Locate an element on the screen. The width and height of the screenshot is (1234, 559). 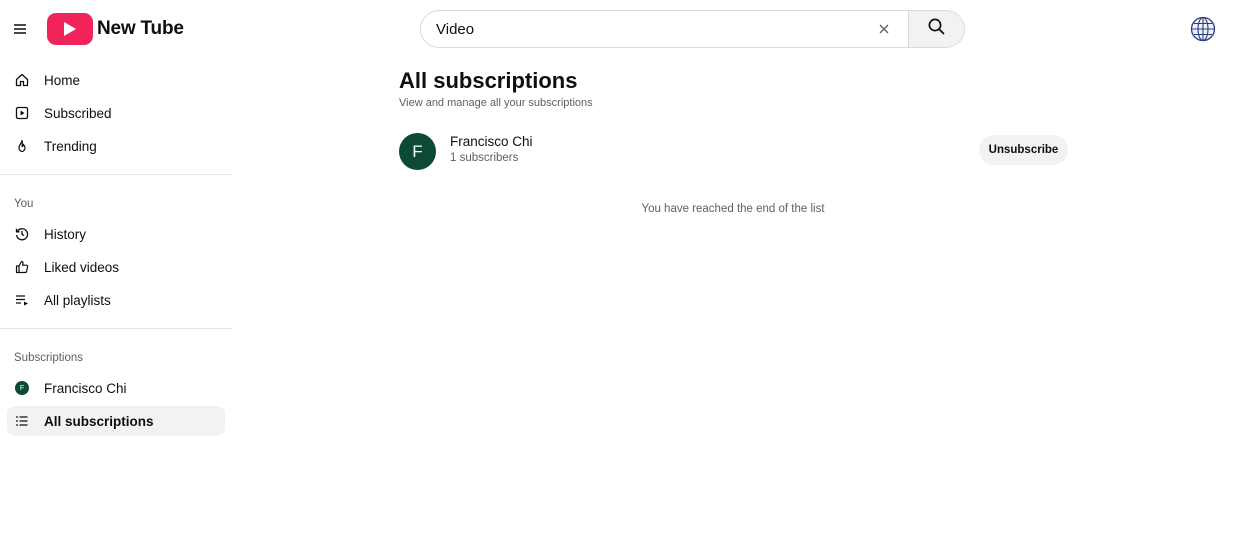
search-field-wrapper is located at coordinates (664, 29).